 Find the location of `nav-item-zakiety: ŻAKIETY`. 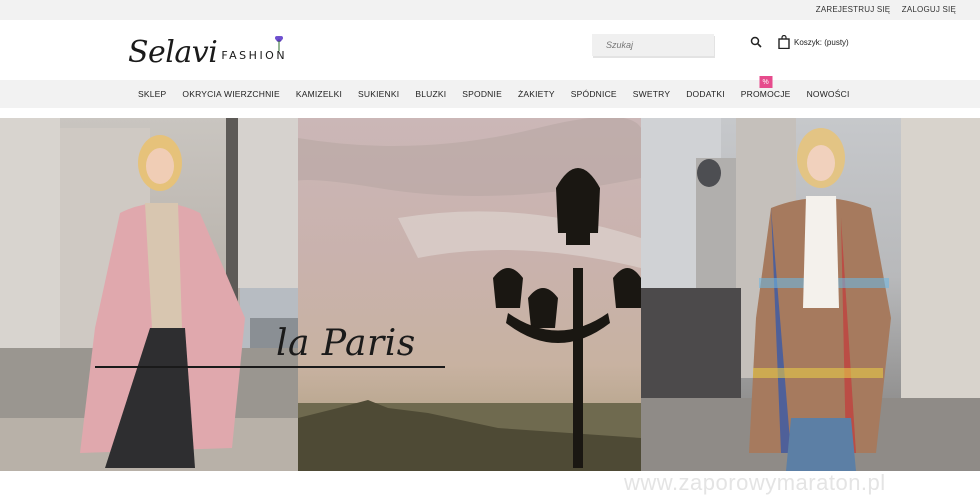

nav-item-zakiety: ŻAKIETY is located at coordinates (536, 94).